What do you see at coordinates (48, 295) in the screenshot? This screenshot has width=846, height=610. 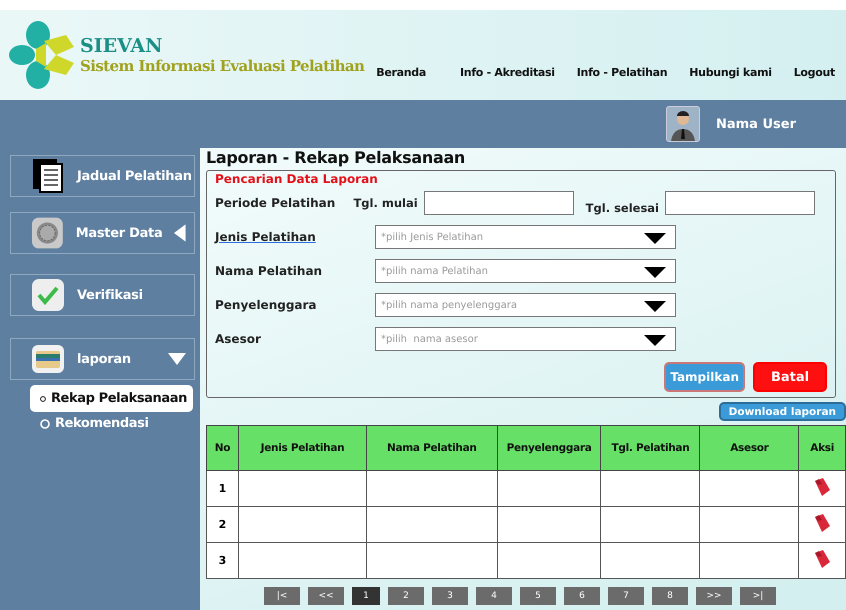 I see `checkmark-icon` at bounding box center [48, 295].